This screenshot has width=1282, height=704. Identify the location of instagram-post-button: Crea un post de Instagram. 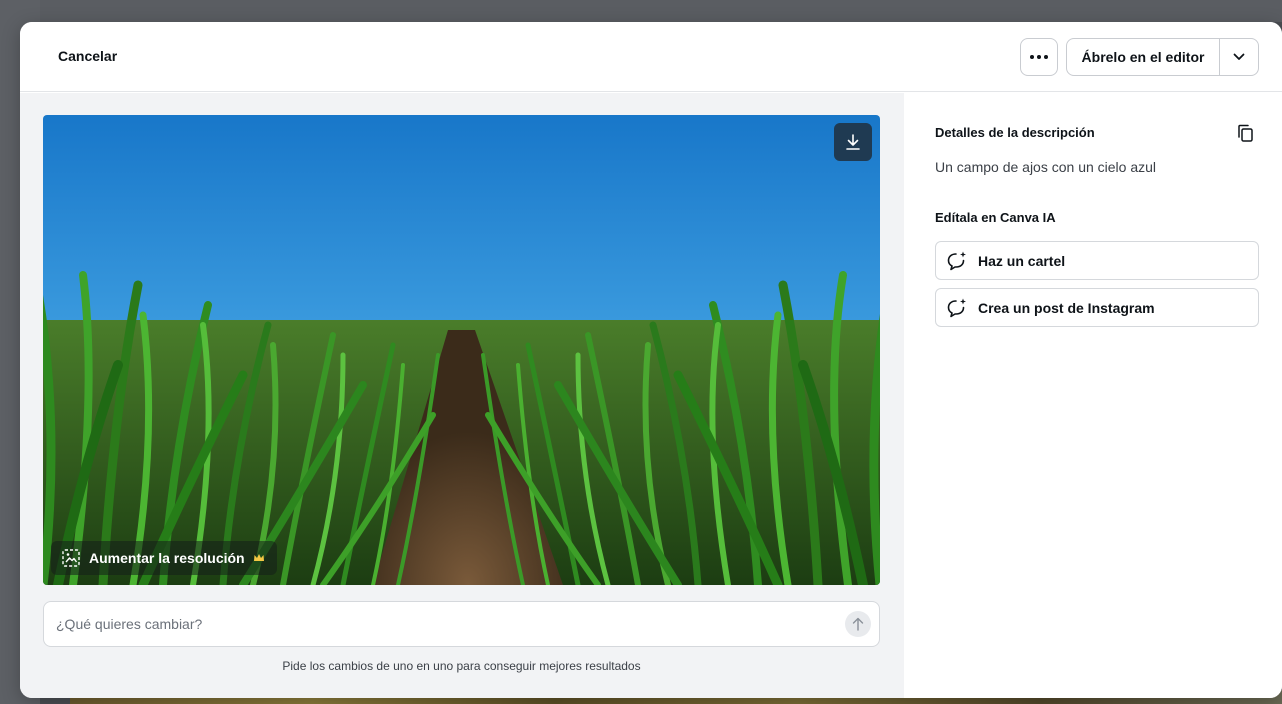
(1097, 307).